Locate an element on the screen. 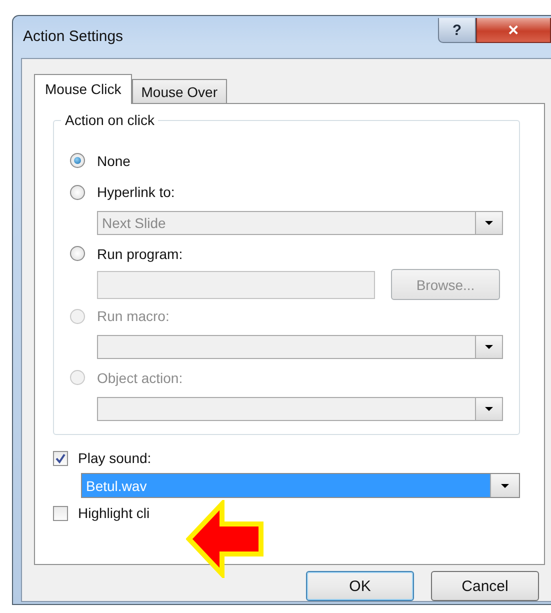  window-title: Action Settings is located at coordinates (73, 36).